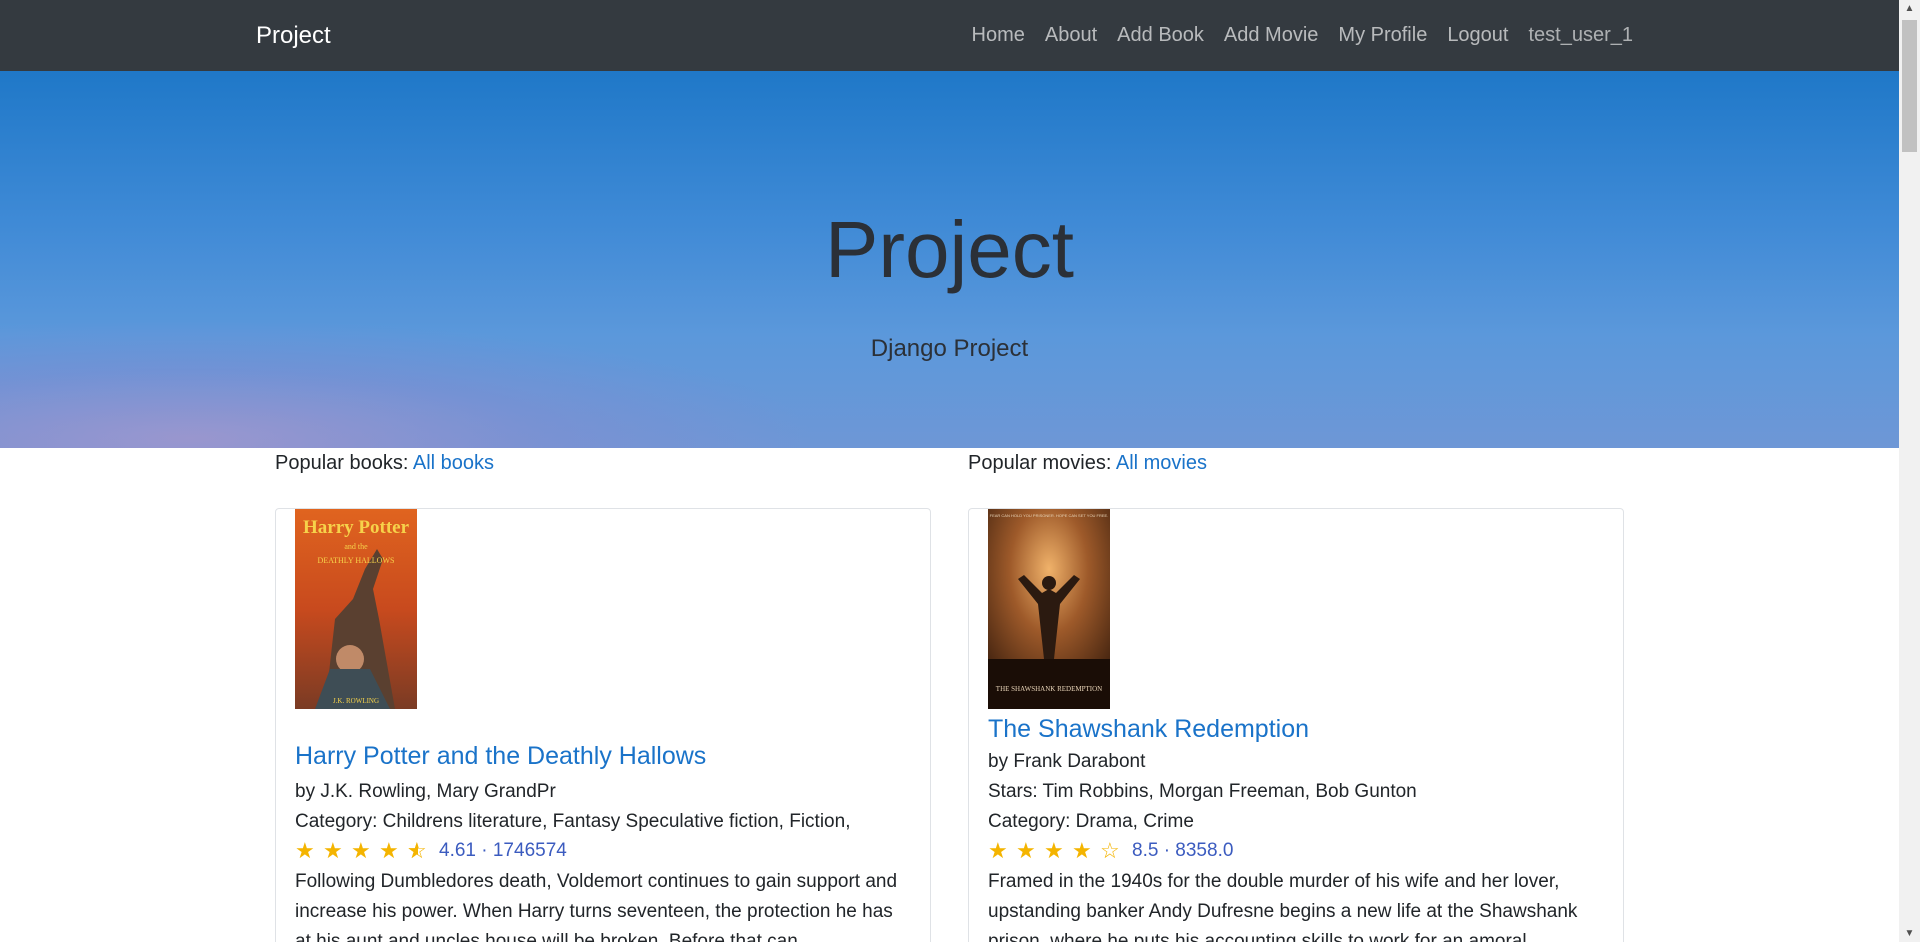  Describe the element at coordinates (431, 851) in the screenshot. I see `book-rating: ★ ★ ★ ★ ★☆ 4.61 · 1746574` at that location.